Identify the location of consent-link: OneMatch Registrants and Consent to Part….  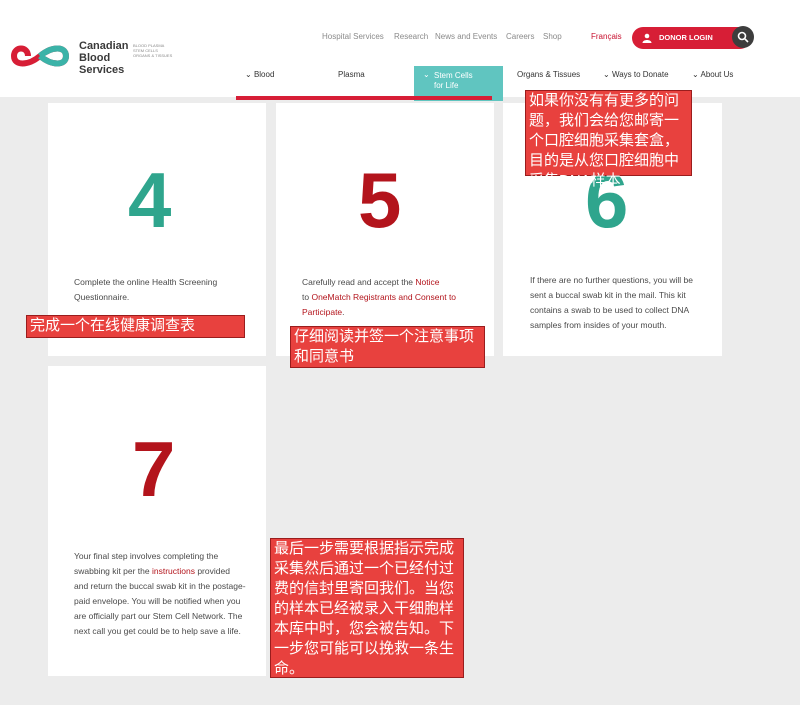
(379, 304).